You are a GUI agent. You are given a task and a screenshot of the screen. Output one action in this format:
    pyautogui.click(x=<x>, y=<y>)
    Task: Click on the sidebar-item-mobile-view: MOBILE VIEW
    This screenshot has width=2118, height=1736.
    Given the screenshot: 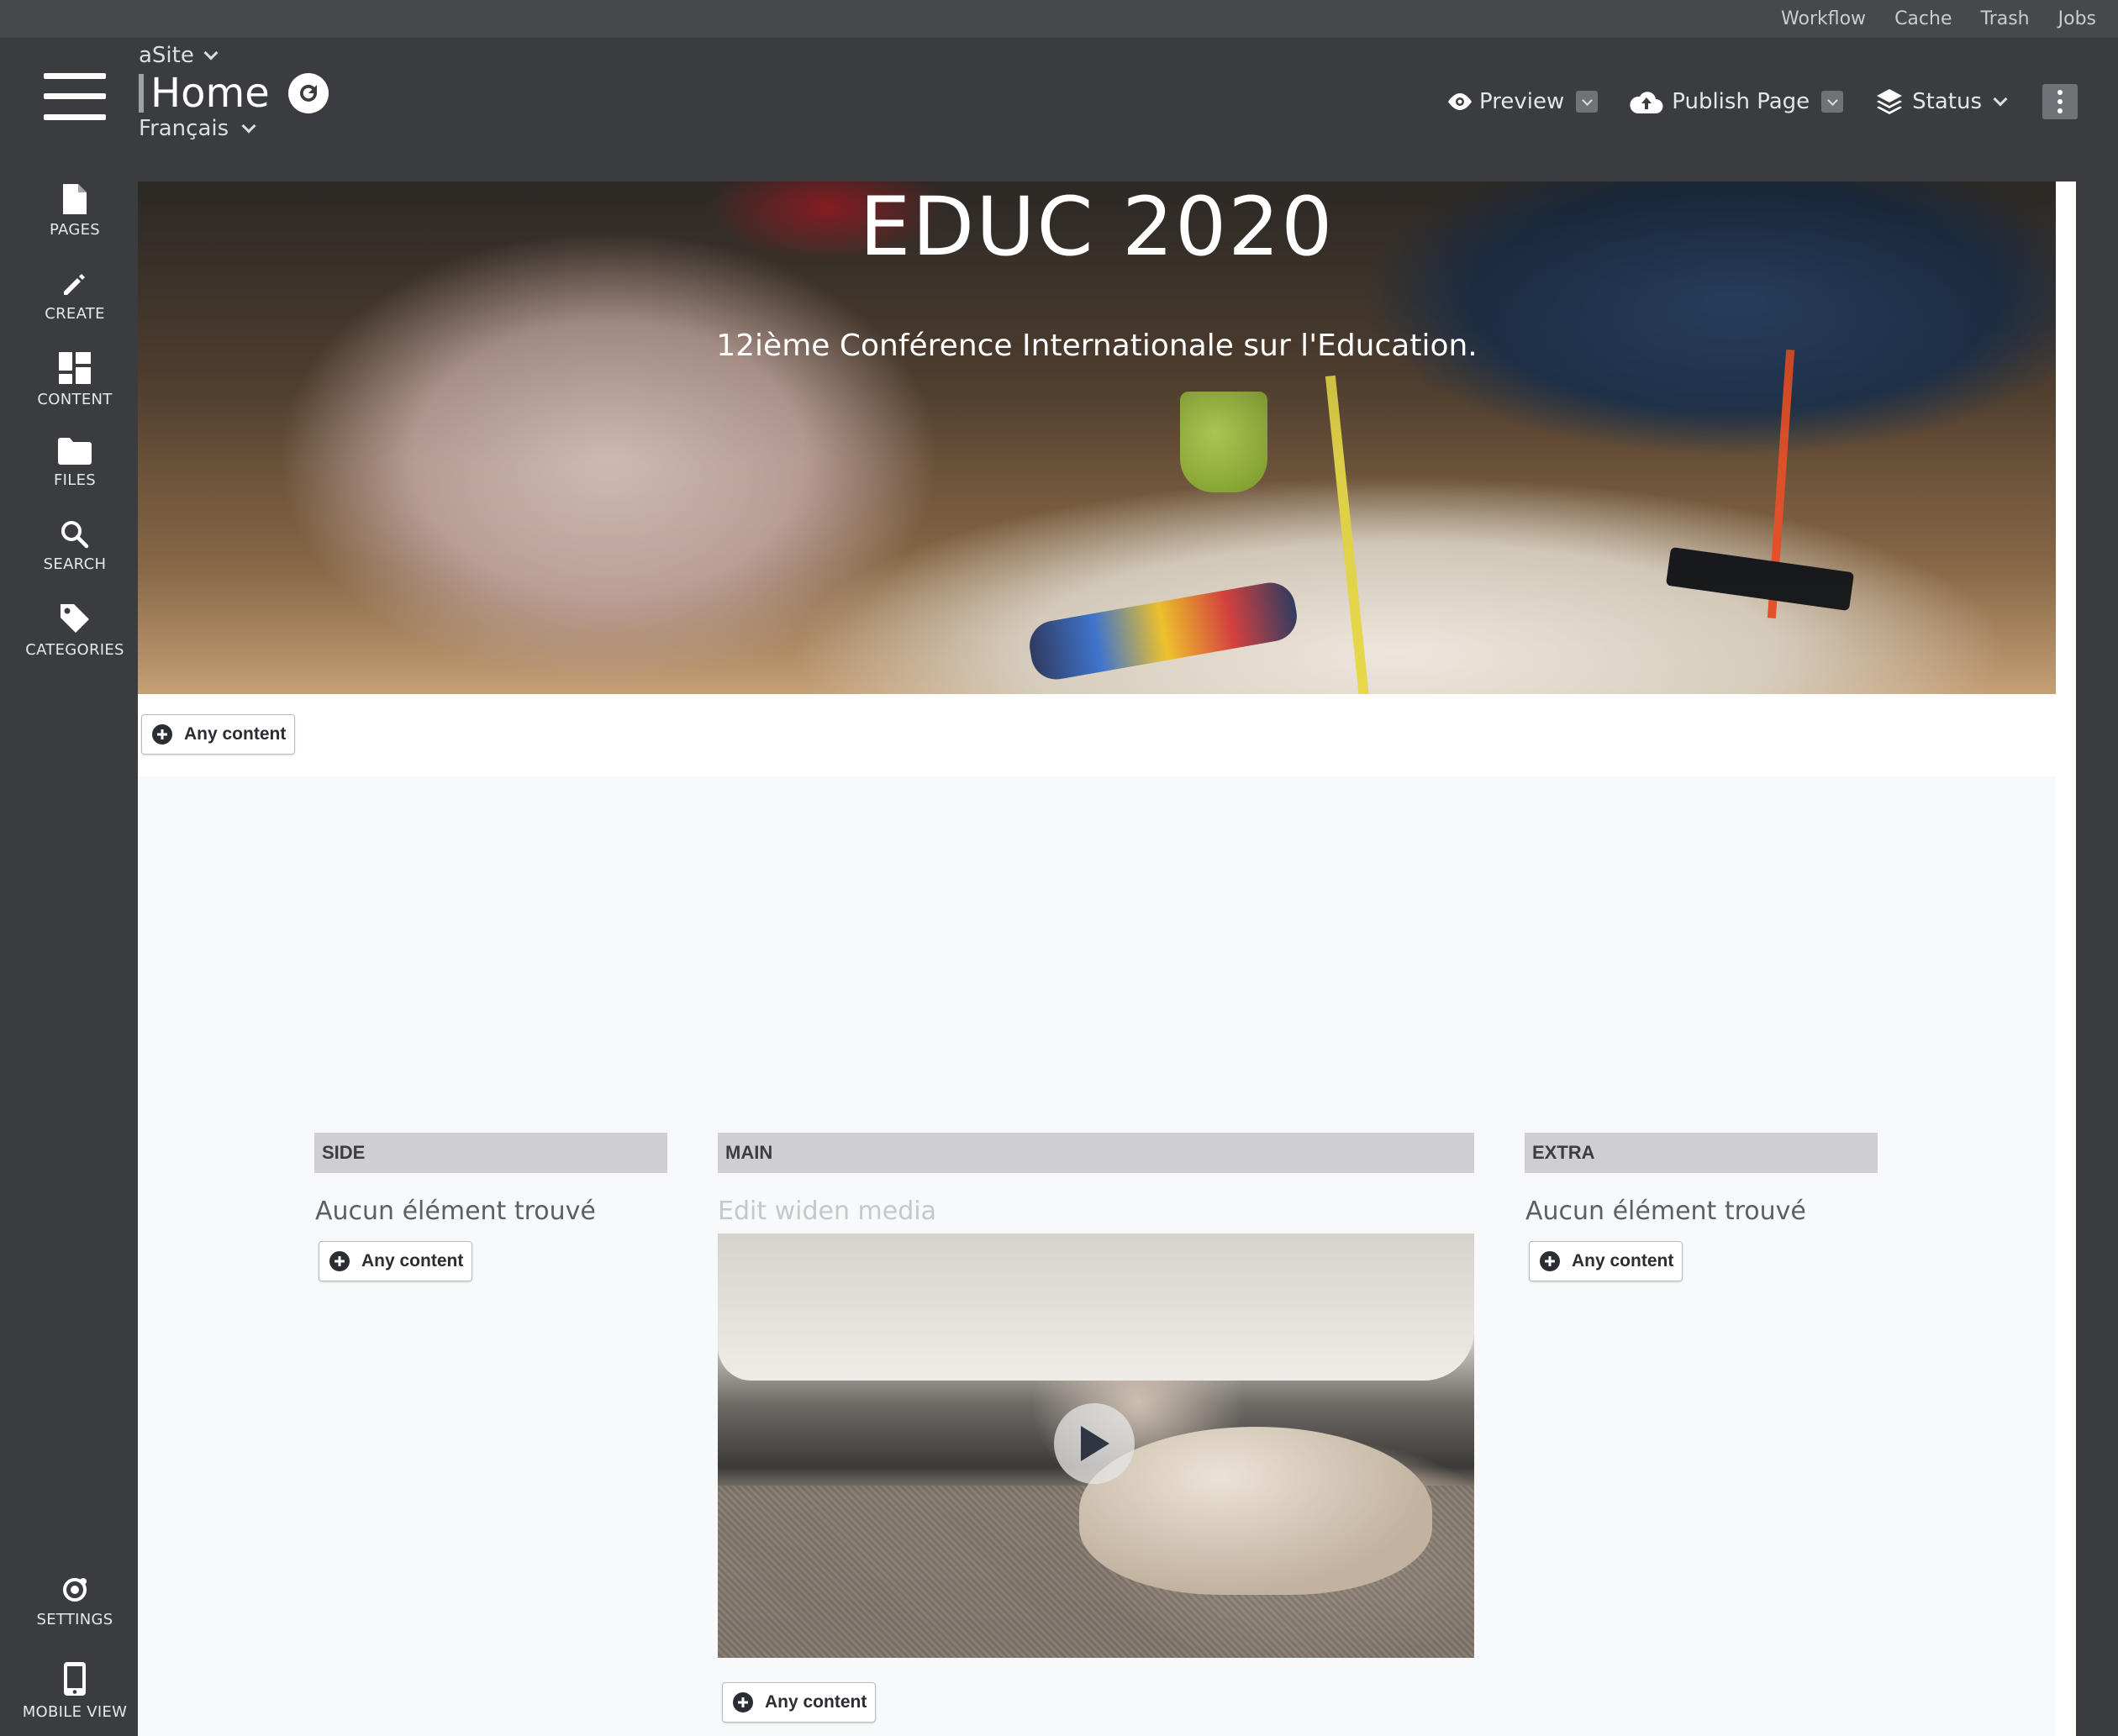 What is the action you would take?
    pyautogui.click(x=75, y=1691)
    